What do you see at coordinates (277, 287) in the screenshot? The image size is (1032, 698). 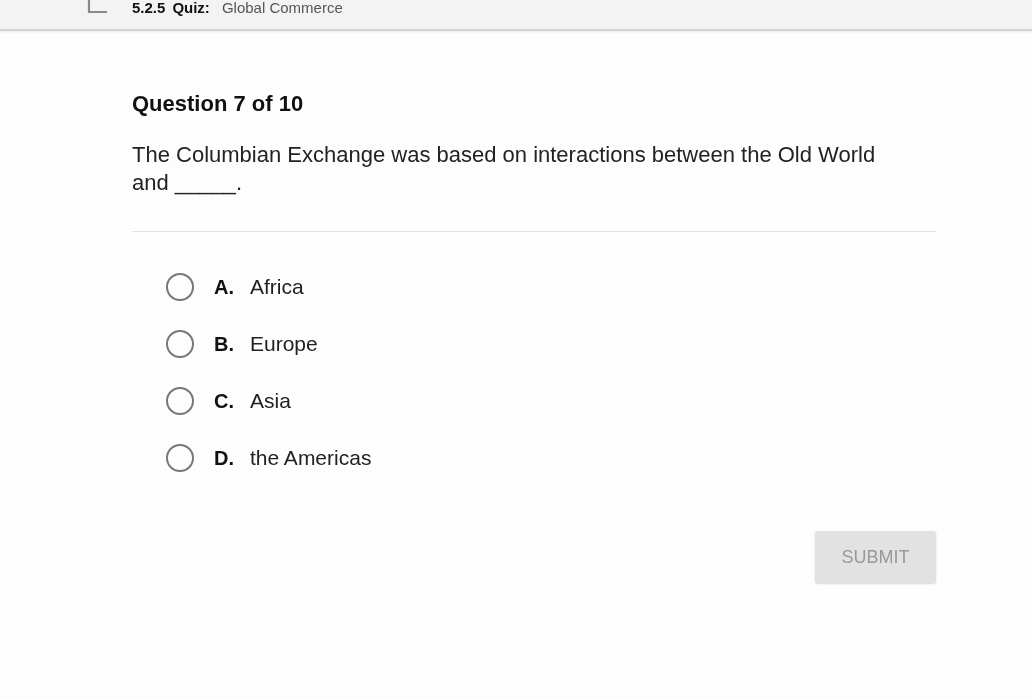 I see `option-text: Africa` at bounding box center [277, 287].